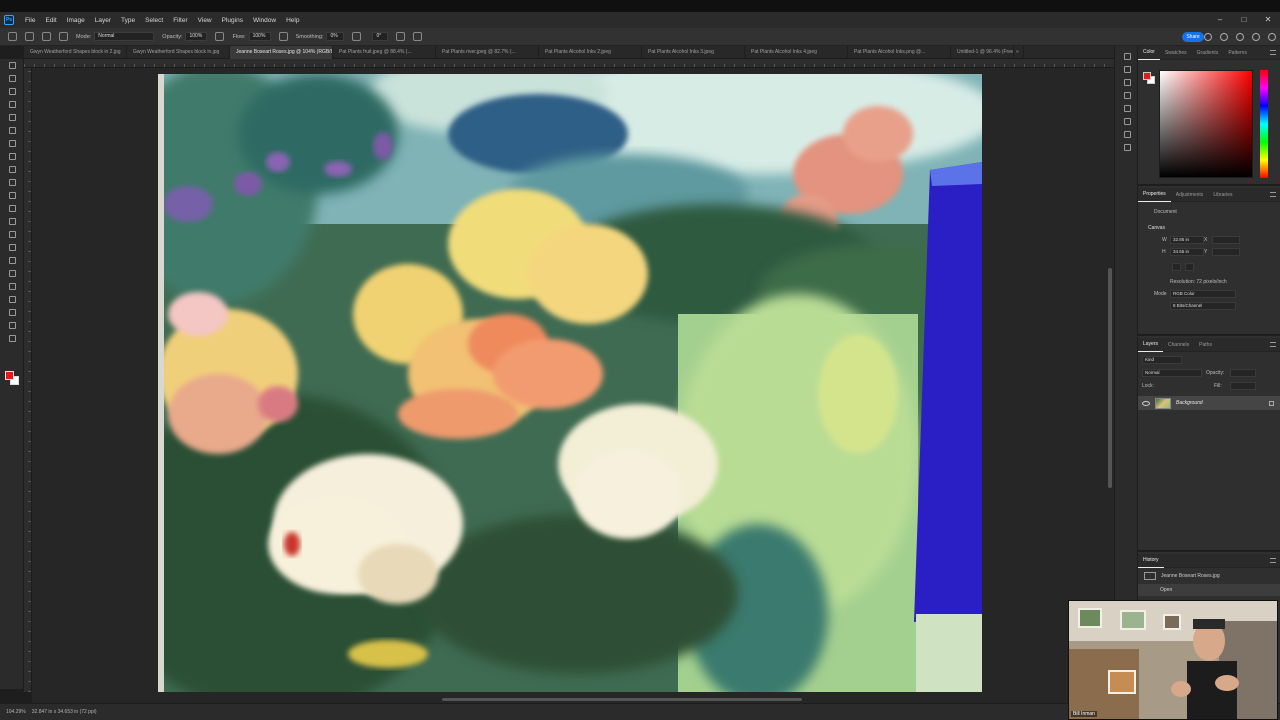 Image resolution: width=1280 pixels, height=720 pixels. Describe the element at coordinates (1268, 20) in the screenshot. I see `close-button: ✕` at that location.